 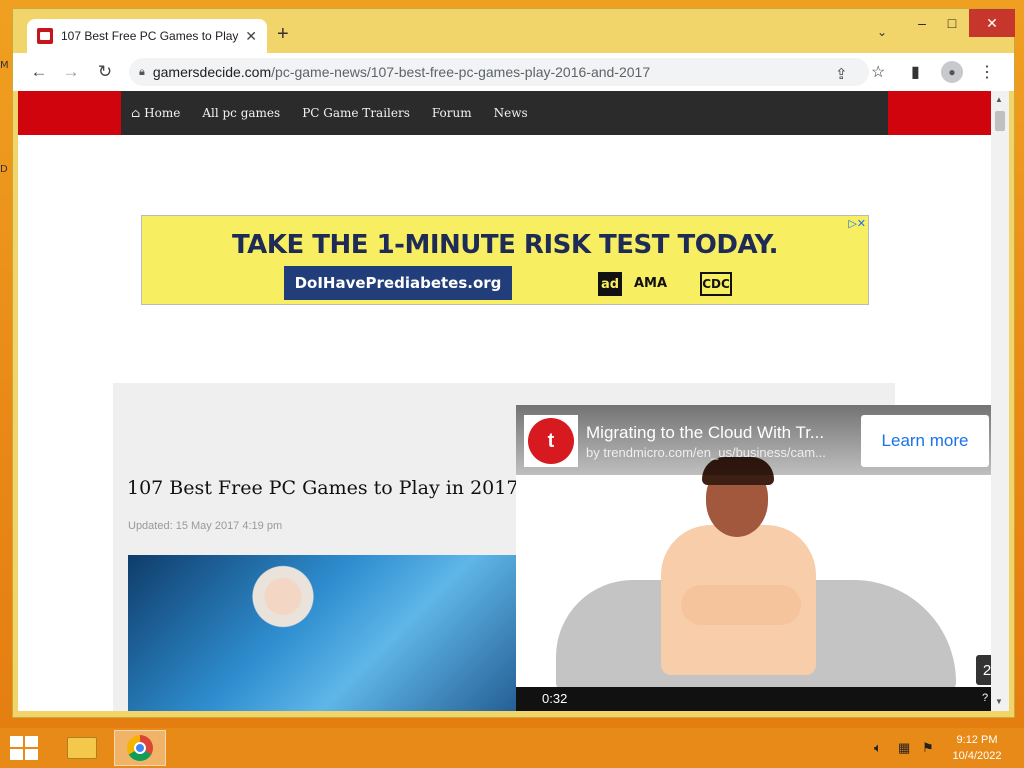 I want to click on cdc-logo: CDC, so click(x=716, y=284).